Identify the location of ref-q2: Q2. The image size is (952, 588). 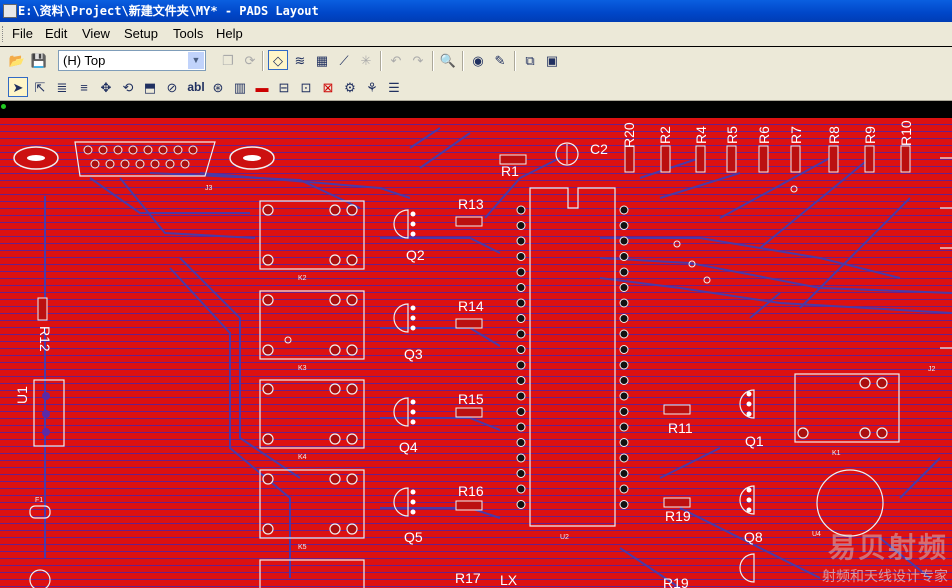
(415, 255).